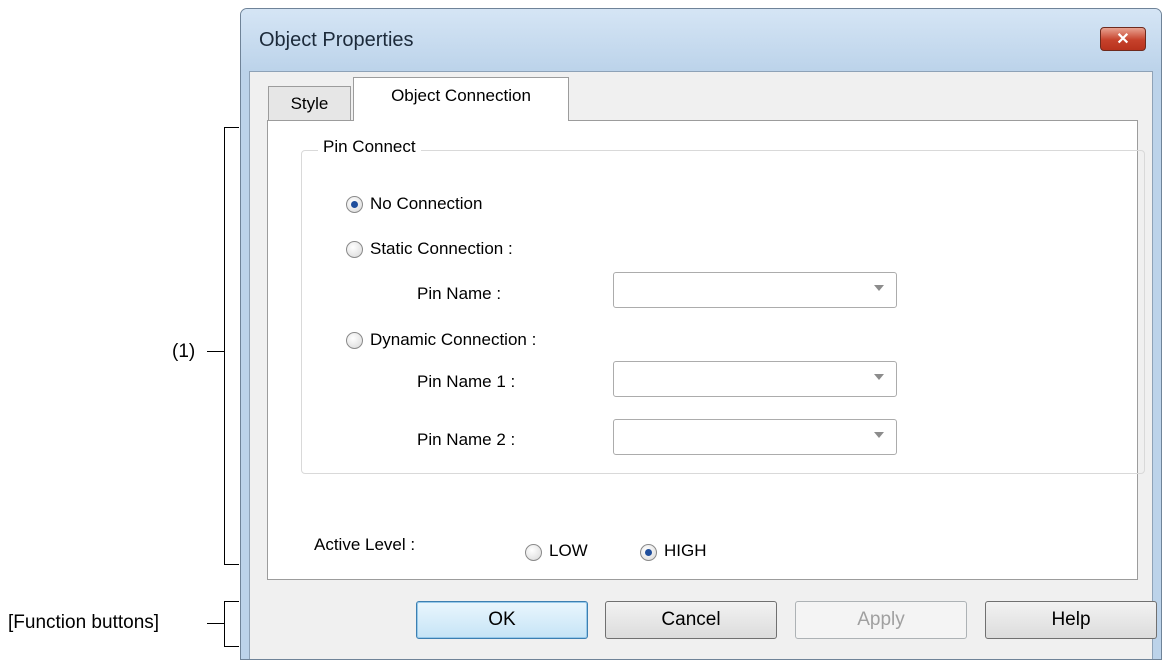 The image size is (1163, 660). What do you see at coordinates (881, 620) in the screenshot?
I see `apply-button: Apply` at bounding box center [881, 620].